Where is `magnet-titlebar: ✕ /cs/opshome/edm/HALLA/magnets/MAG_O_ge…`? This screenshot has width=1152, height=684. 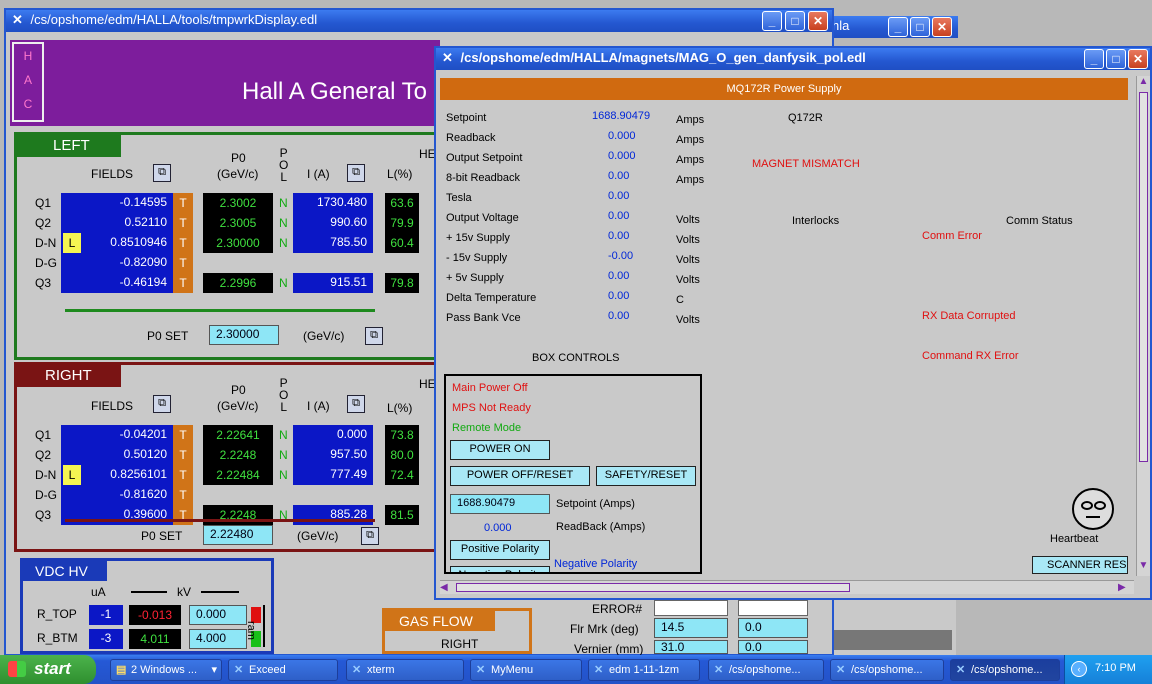 magnet-titlebar: ✕ /cs/opshome/edm/HALLA/magnets/MAG_O_ge… is located at coordinates (793, 59).